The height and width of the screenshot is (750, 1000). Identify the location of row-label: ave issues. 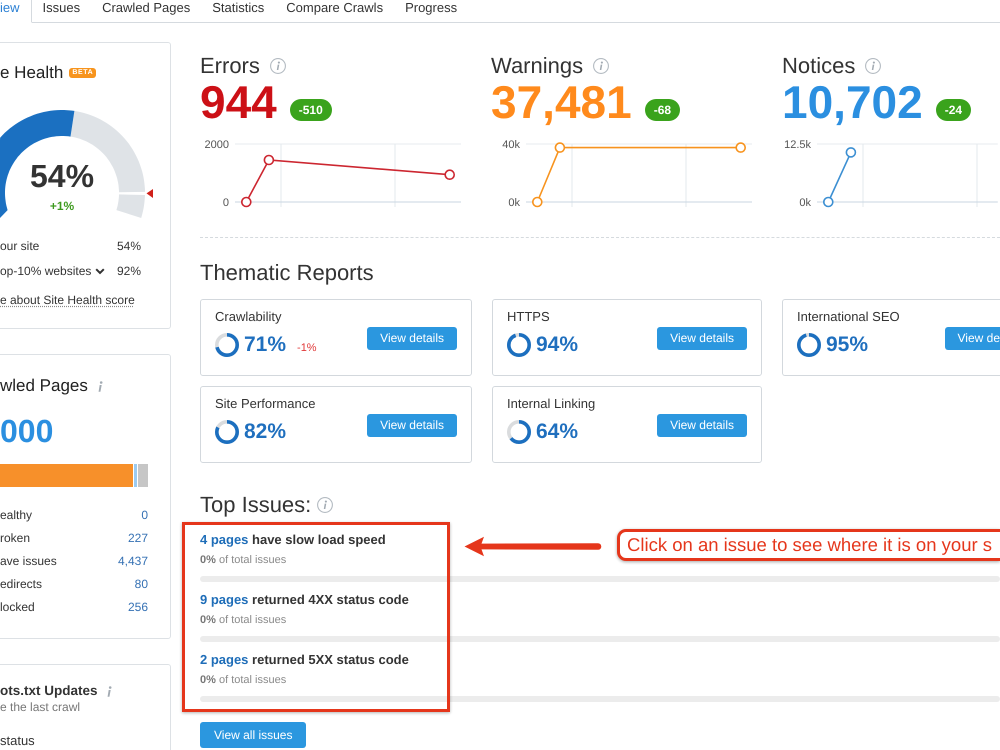
(28, 561).